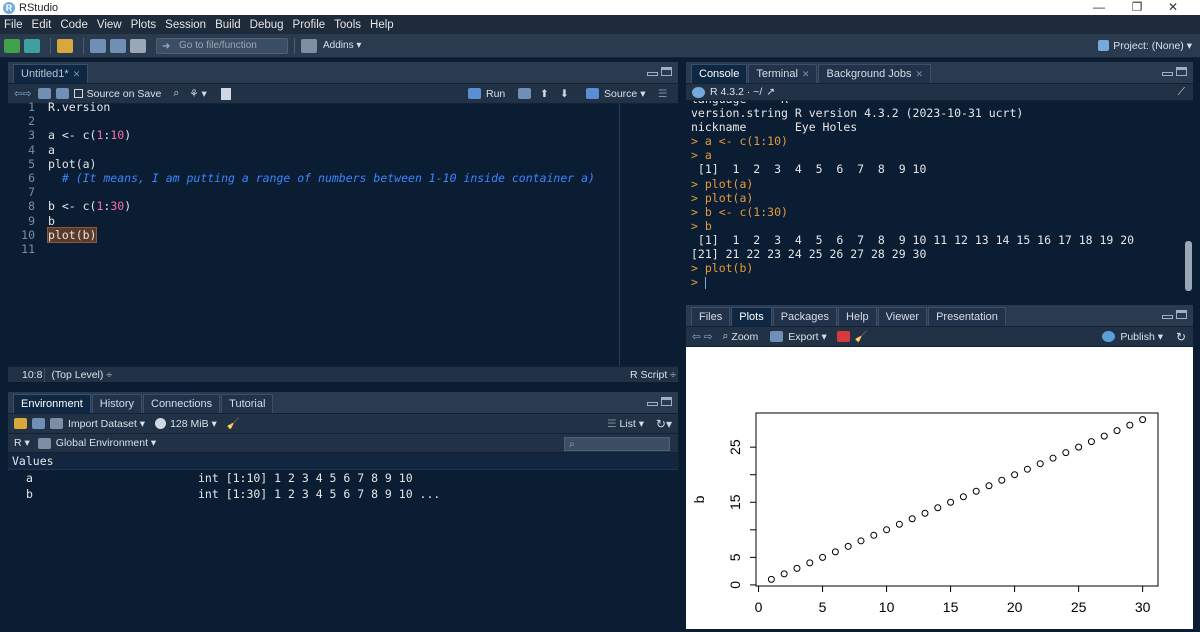  Describe the element at coordinates (861, 336) in the screenshot. I see `clear-plots-icon: 🧹` at that location.